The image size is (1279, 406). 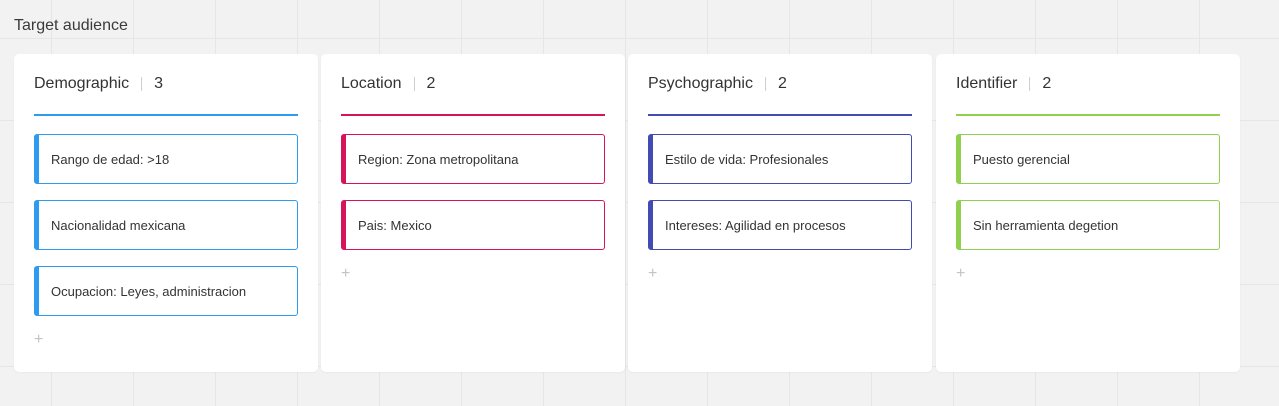 I want to click on card: Sin herramienta degetion, so click(x=1088, y=225).